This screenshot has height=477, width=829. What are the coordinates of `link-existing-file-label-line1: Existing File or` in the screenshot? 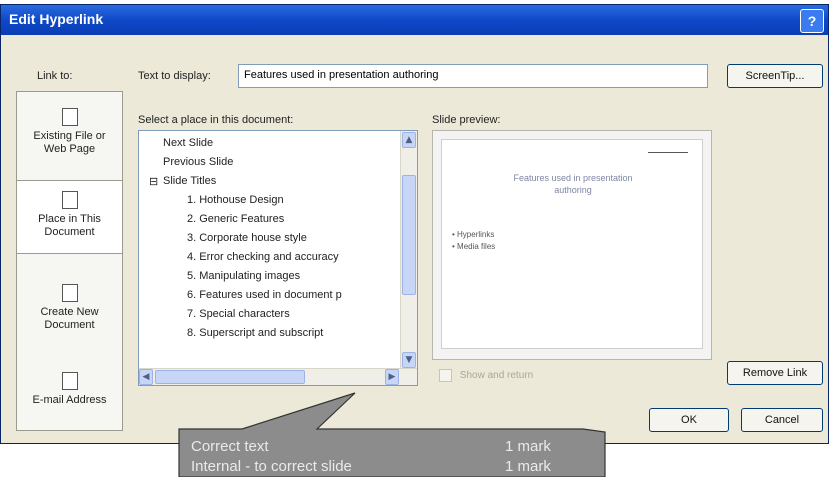 It's located at (69, 136).